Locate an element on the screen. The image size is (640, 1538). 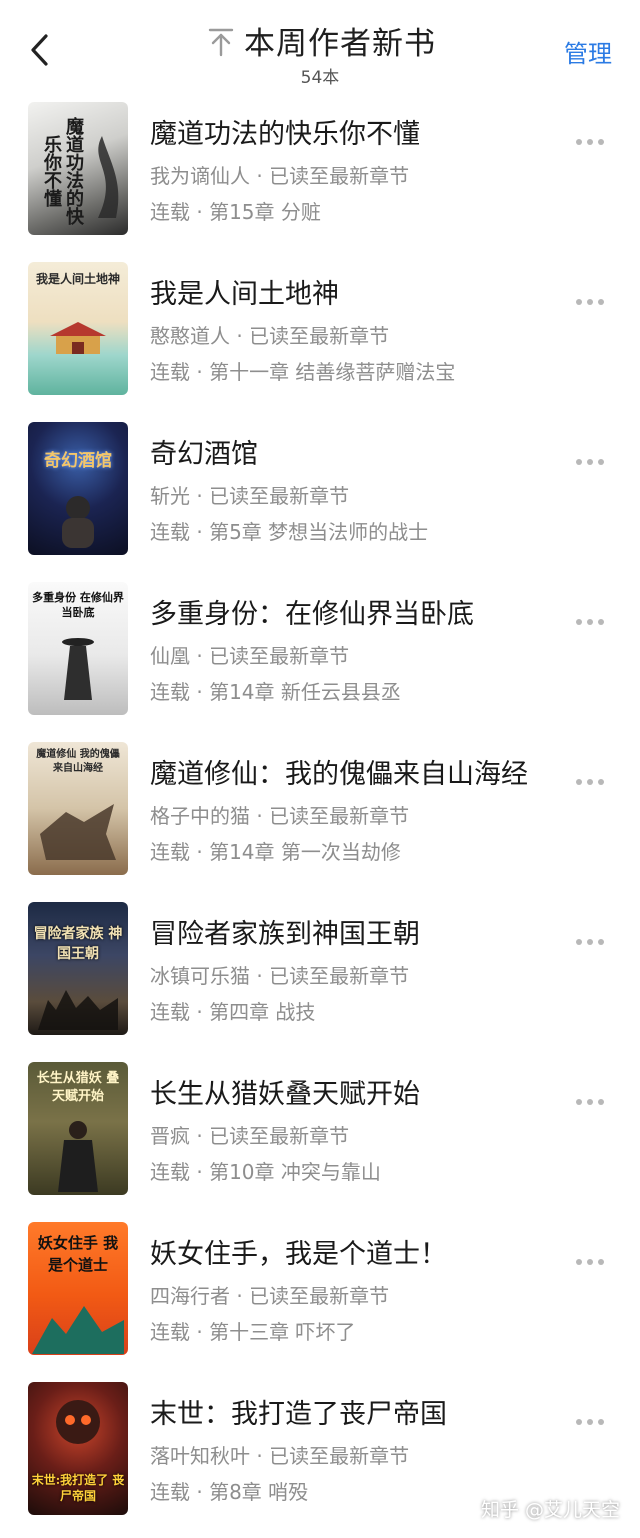
header: 本周作者新书 54本 管理 is located at coordinates (320, 46).